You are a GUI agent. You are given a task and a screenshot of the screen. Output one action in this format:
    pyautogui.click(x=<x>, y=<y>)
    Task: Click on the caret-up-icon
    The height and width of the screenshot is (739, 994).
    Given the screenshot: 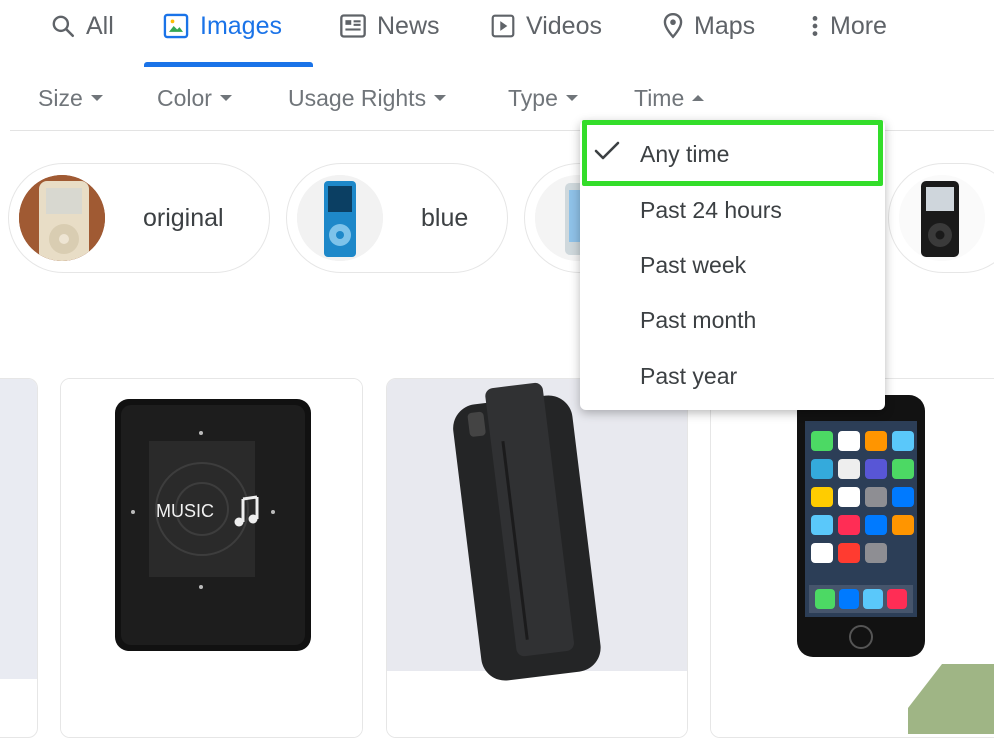 What is the action you would take?
    pyautogui.click(x=698, y=98)
    